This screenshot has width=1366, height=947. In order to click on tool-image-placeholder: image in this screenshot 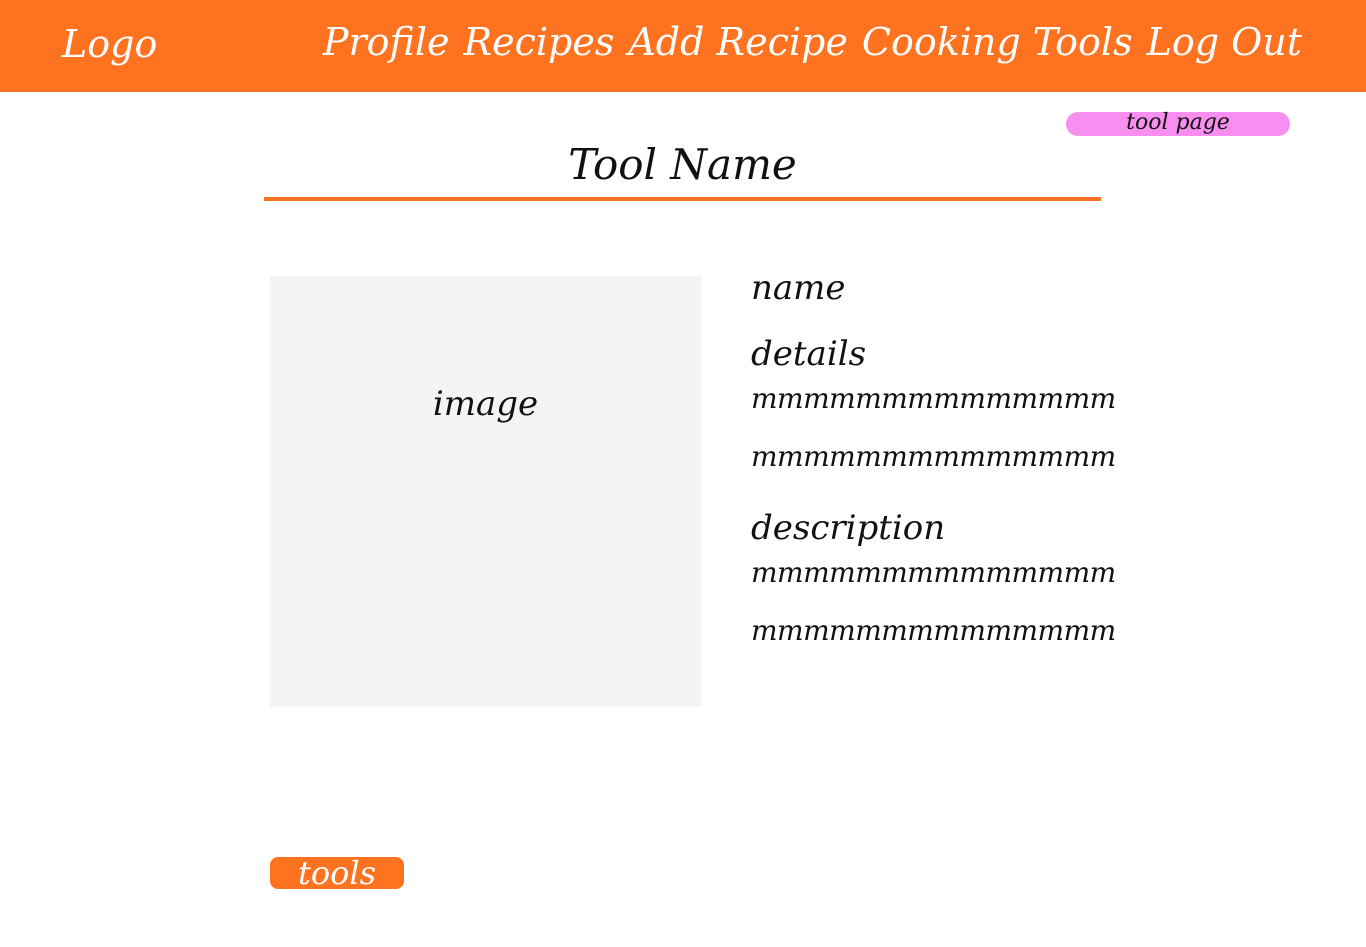, I will do `click(485, 491)`.